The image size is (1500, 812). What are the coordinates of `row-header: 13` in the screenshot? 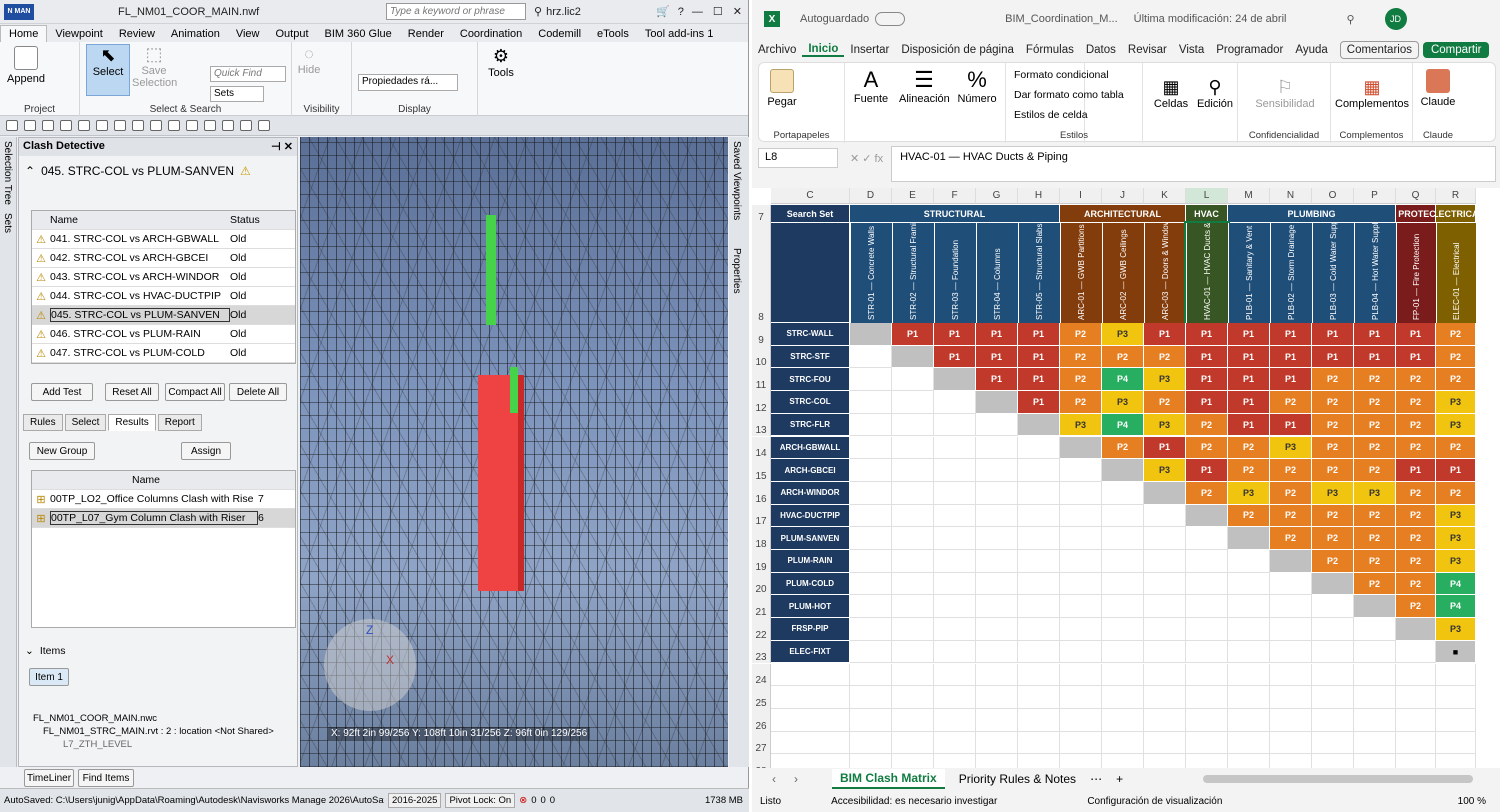 It's located at (761, 425).